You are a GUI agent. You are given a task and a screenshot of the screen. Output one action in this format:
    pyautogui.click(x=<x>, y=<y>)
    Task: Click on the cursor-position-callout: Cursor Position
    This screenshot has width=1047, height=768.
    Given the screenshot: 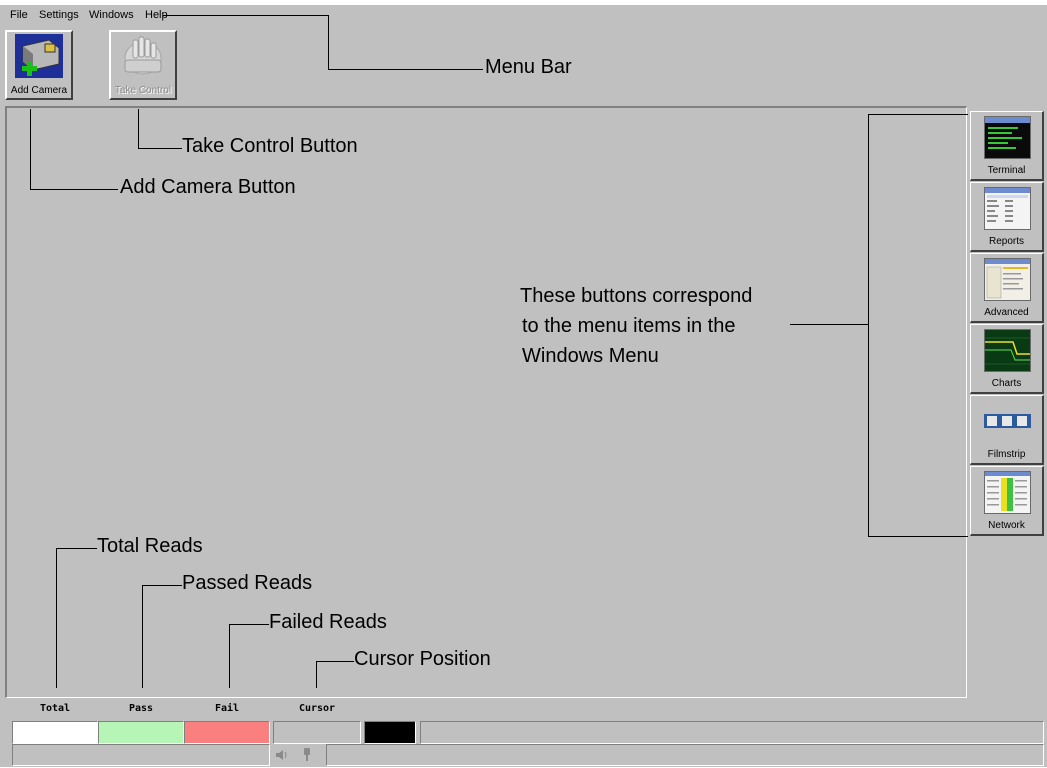 What is the action you would take?
    pyautogui.click(x=422, y=659)
    